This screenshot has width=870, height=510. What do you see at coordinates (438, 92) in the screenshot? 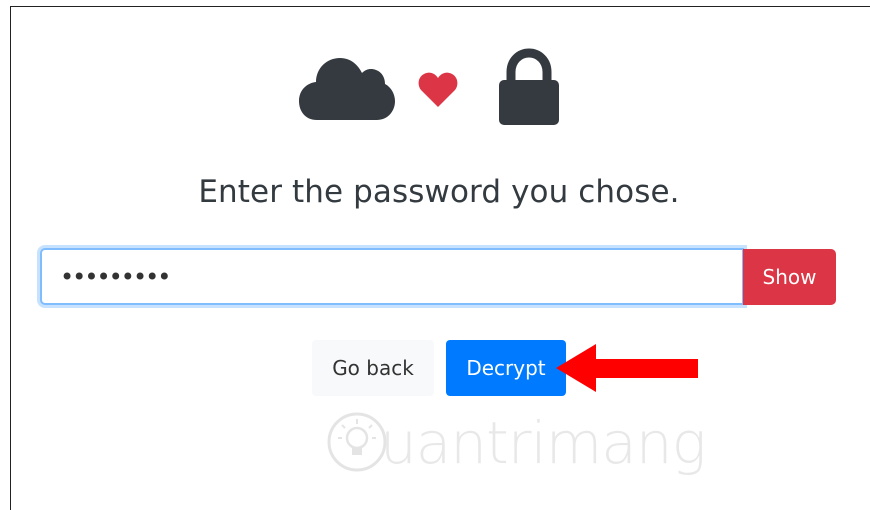
I see `heart-icon` at bounding box center [438, 92].